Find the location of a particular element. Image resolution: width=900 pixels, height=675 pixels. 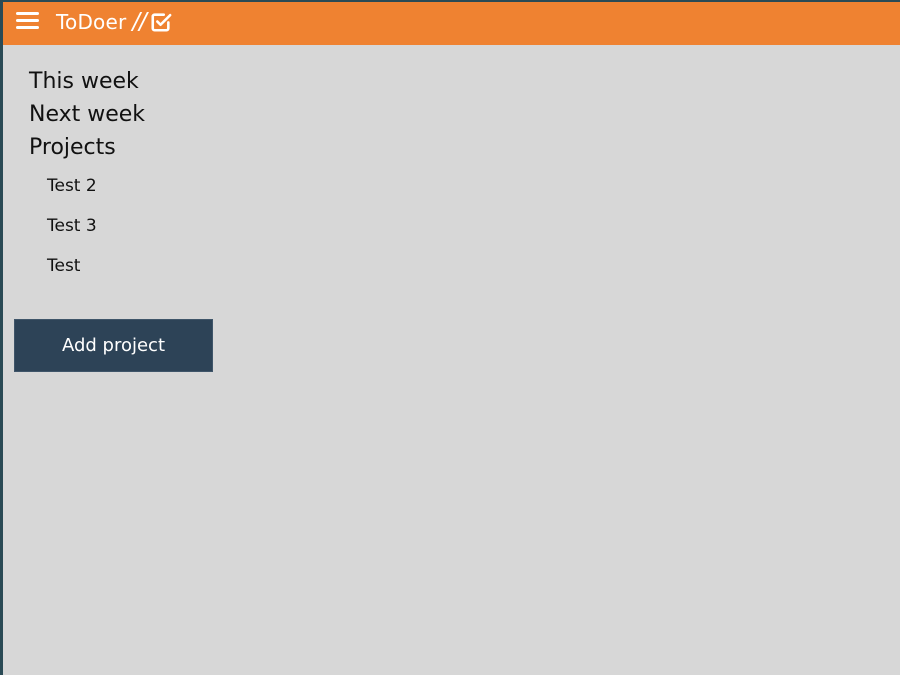

app-brand: ToDoer // is located at coordinates (114, 22).